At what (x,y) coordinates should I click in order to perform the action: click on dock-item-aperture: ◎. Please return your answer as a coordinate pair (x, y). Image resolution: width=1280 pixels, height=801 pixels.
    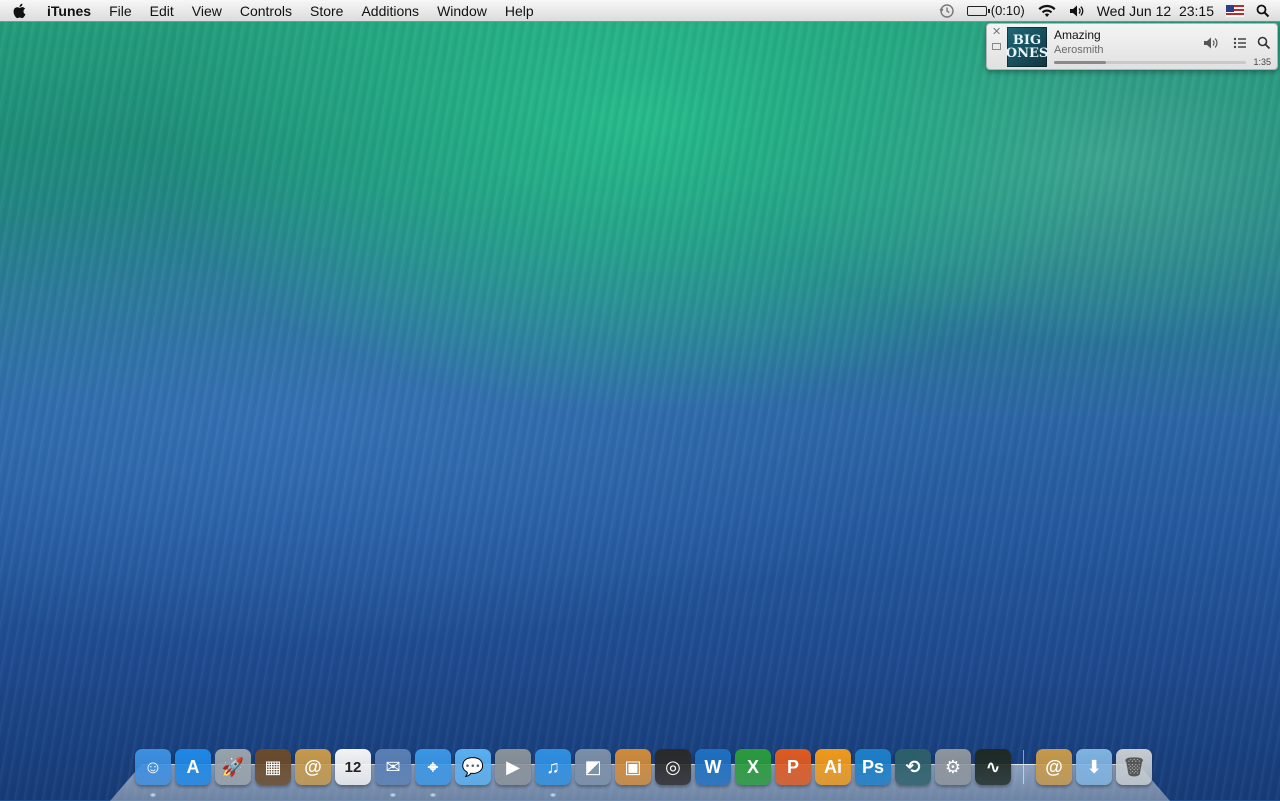
    Looking at the image, I should click on (673, 767).